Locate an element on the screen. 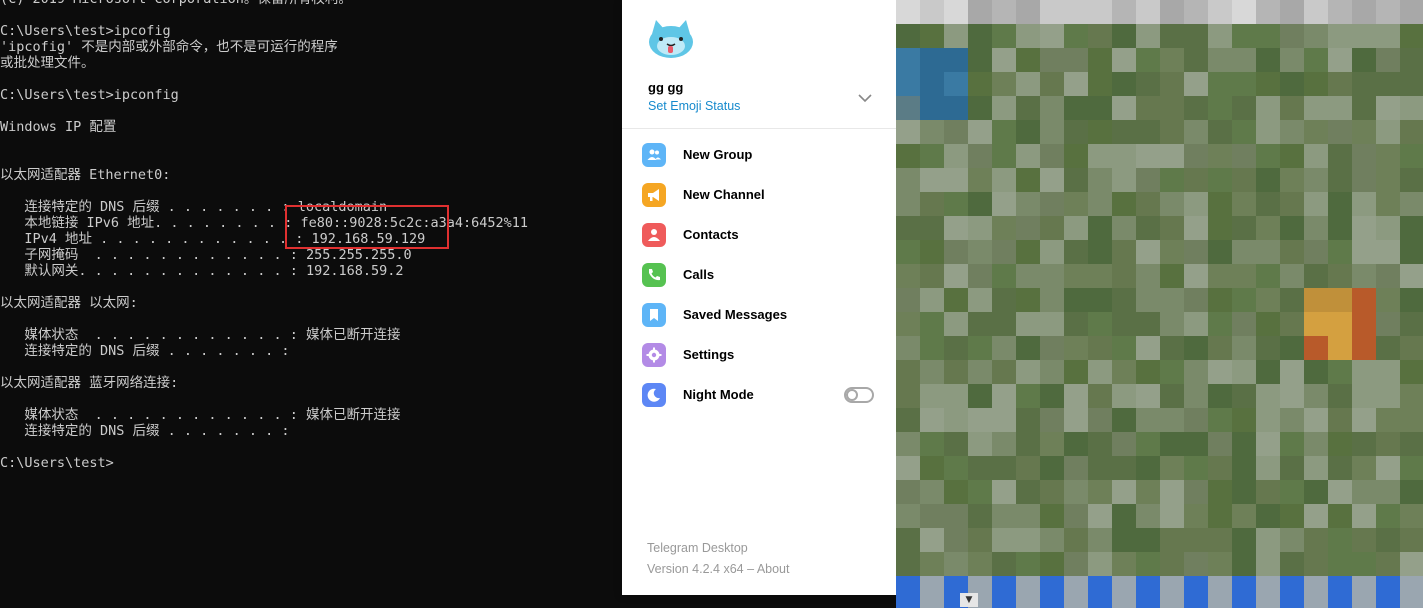 Image resolution: width=1423 pixels, height=608 pixels. megaphone-icon is located at coordinates (654, 195).